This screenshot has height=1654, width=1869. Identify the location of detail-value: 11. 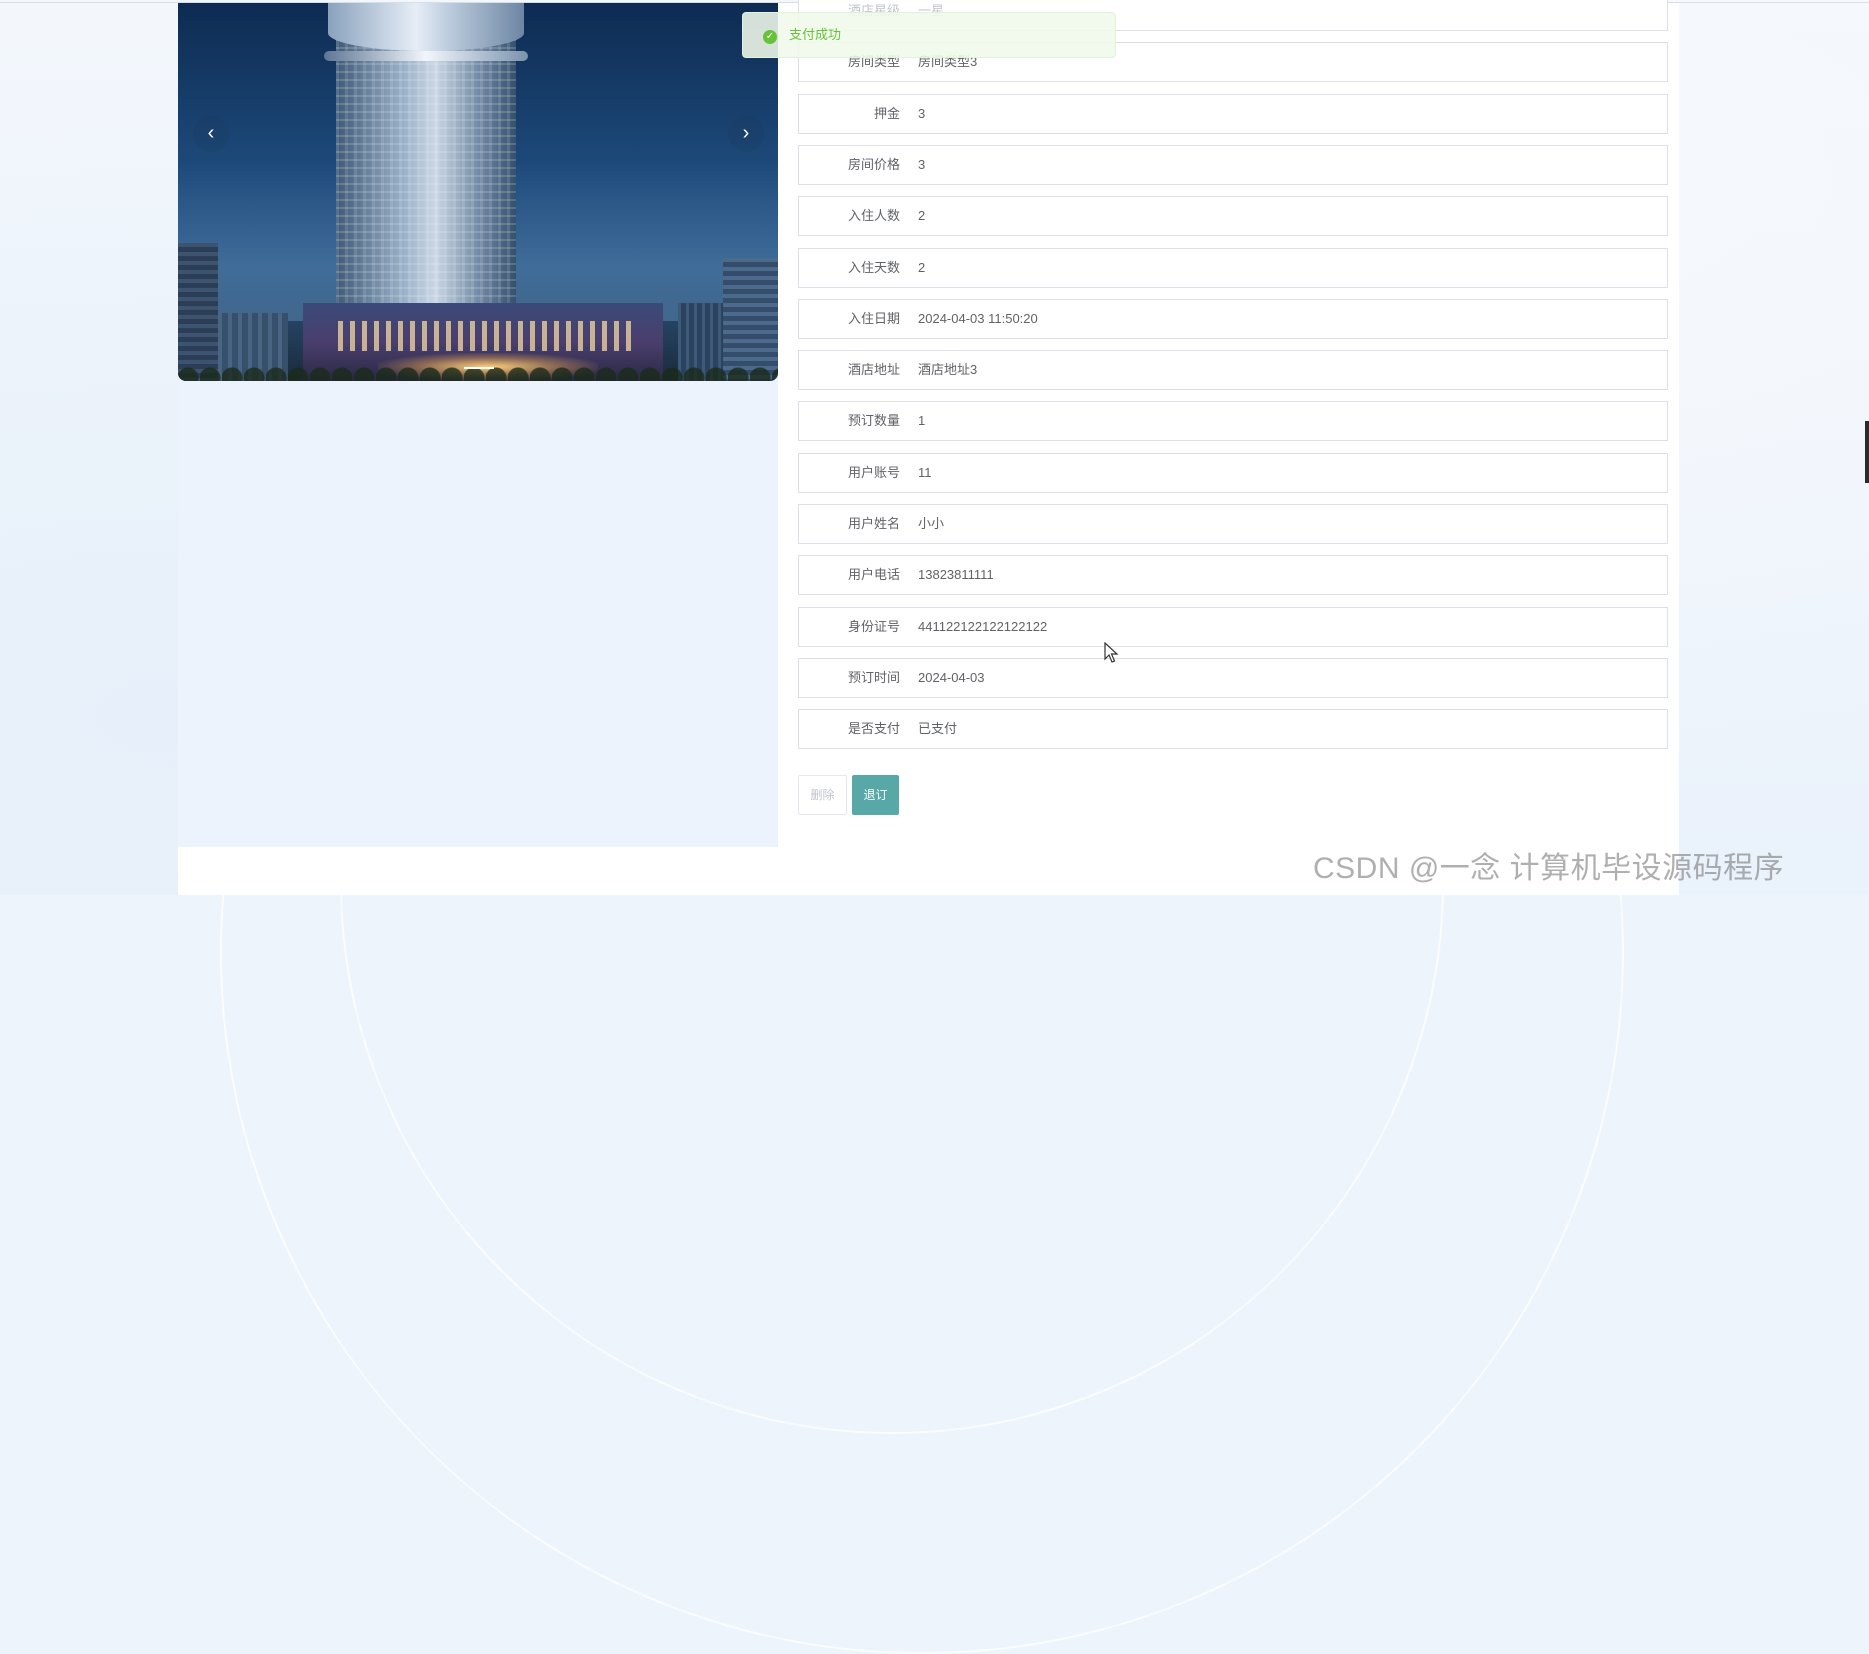
(925, 472).